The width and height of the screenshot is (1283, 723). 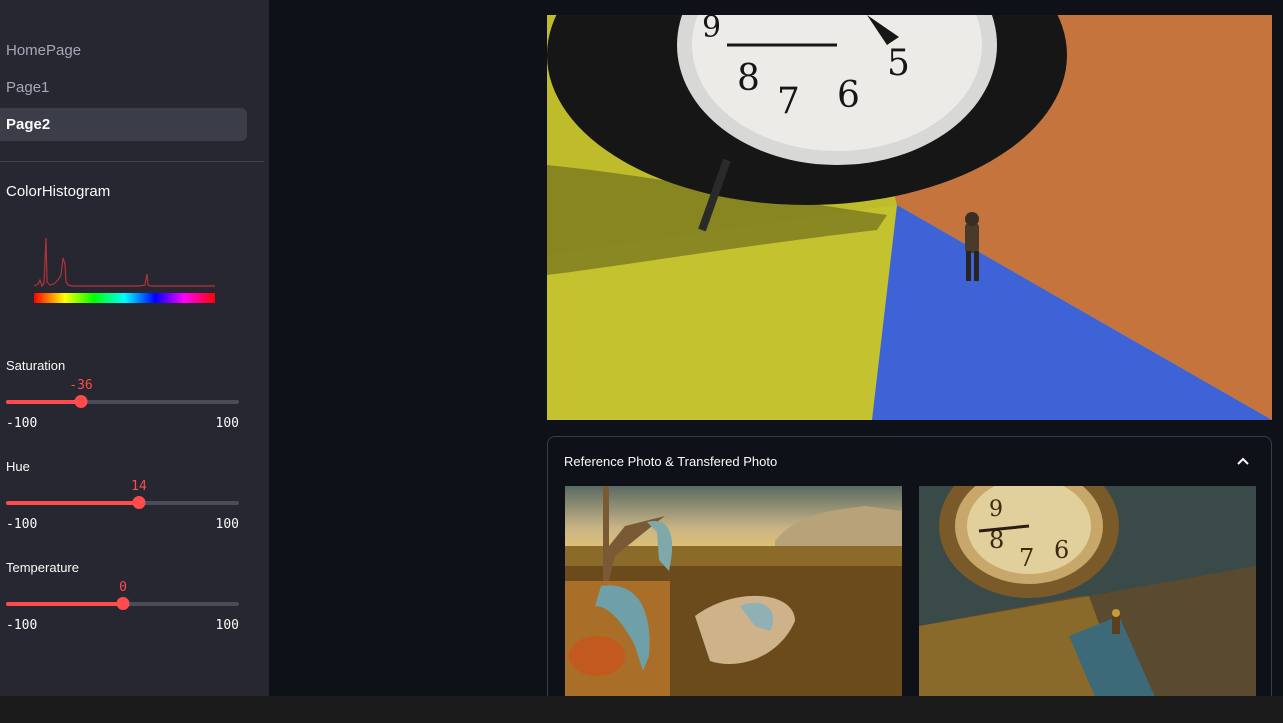 I want to click on hue-value: 14, so click(x=139, y=486).